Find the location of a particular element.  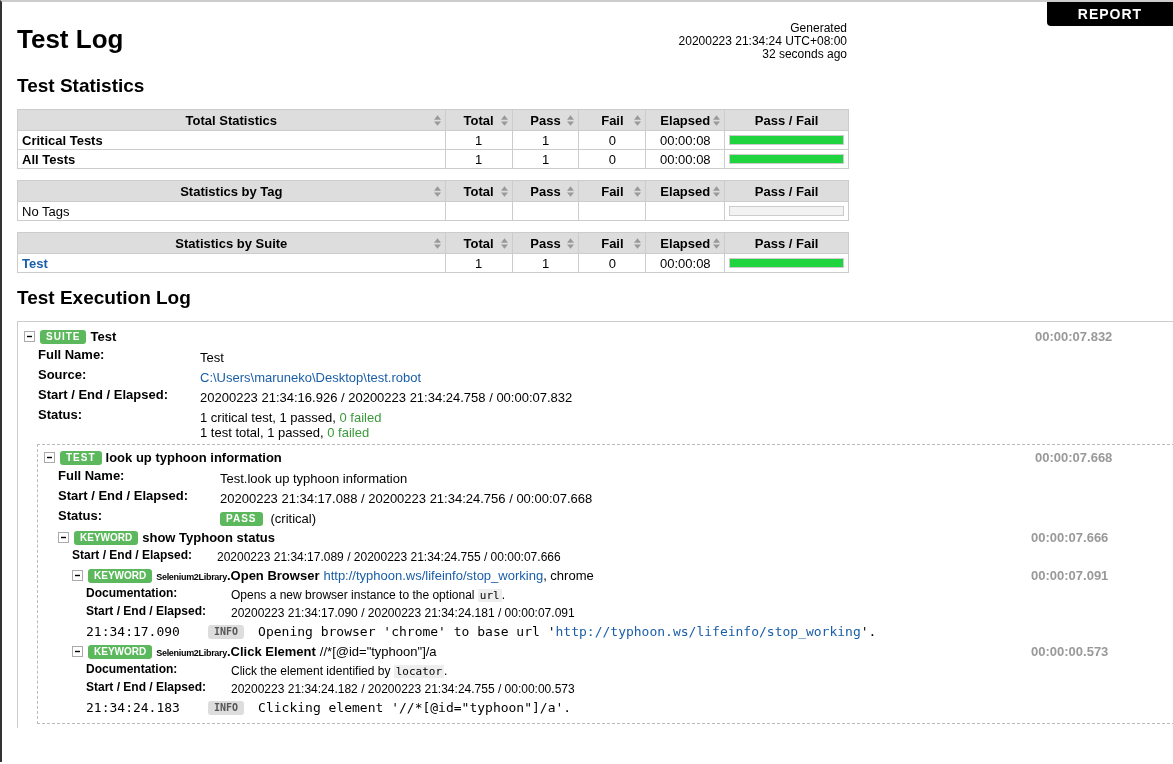

field-value: 20200223 21:34:24.182 / 20200223 21:34:24.755 / 00:00:00.573 is located at coordinates (403, 688).